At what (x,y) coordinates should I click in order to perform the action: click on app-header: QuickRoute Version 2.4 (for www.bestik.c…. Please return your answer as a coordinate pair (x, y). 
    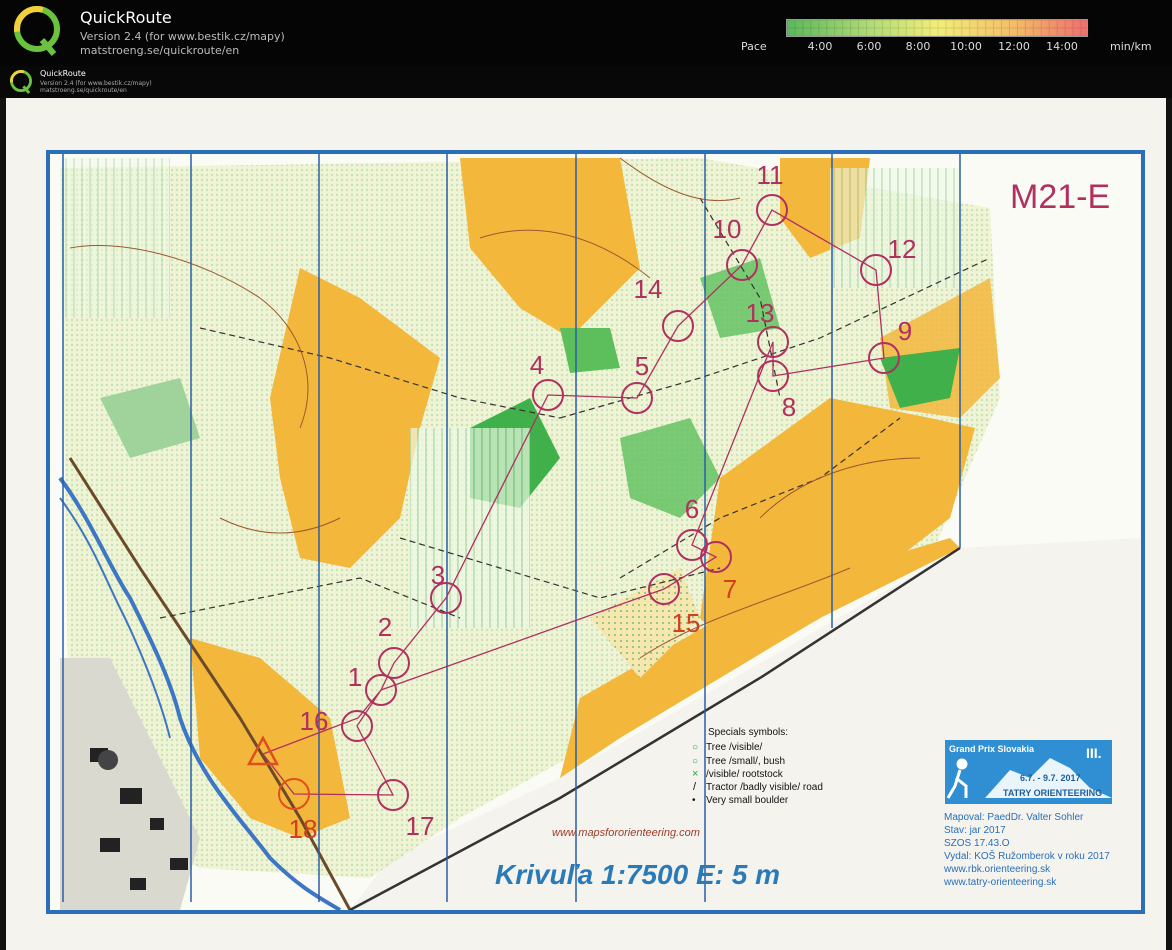
    Looking at the image, I should click on (586, 33).